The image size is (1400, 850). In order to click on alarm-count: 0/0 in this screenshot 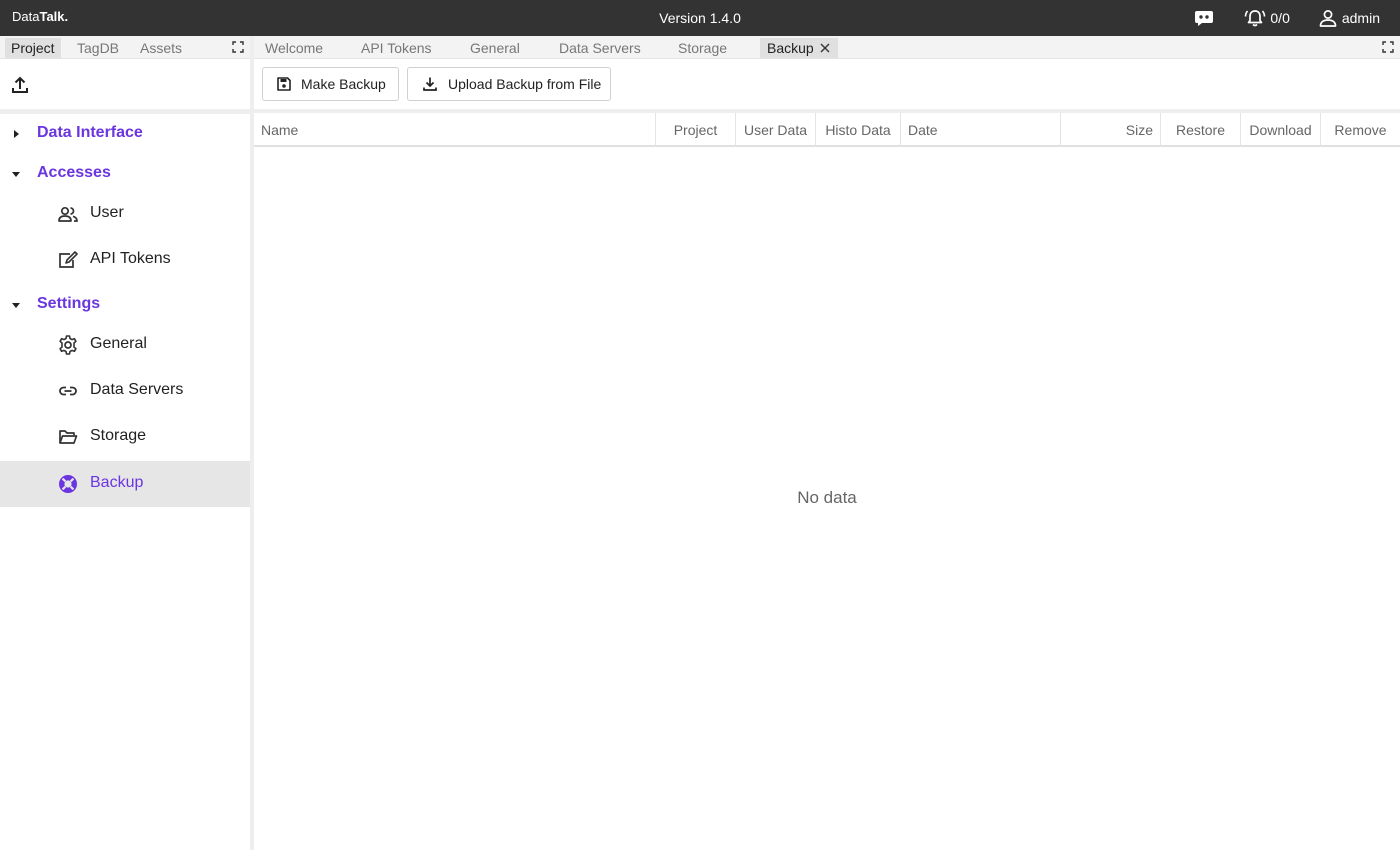, I will do `click(1280, 18)`.